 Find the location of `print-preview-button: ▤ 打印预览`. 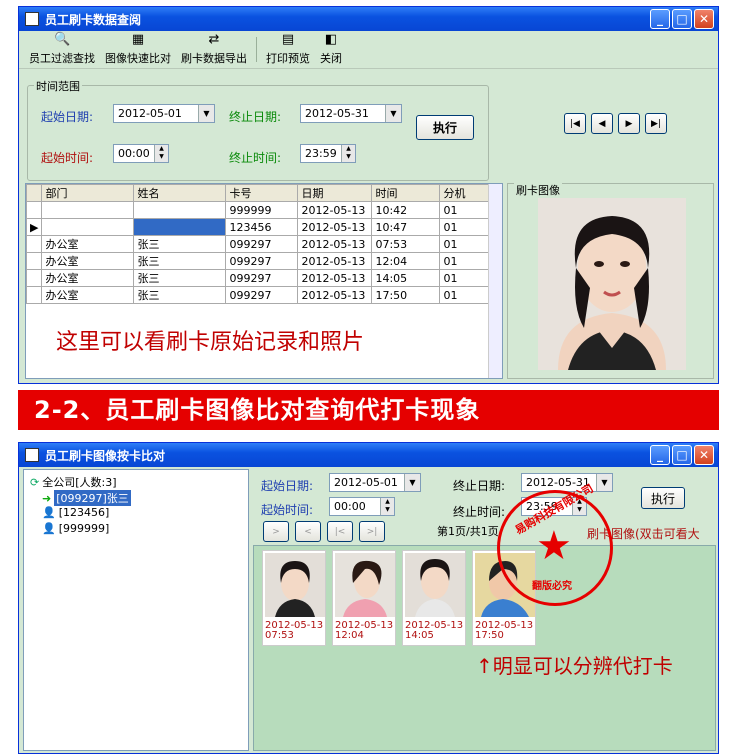

print-preview-button: ▤ 打印预览 is located at coordinates (288, 49).